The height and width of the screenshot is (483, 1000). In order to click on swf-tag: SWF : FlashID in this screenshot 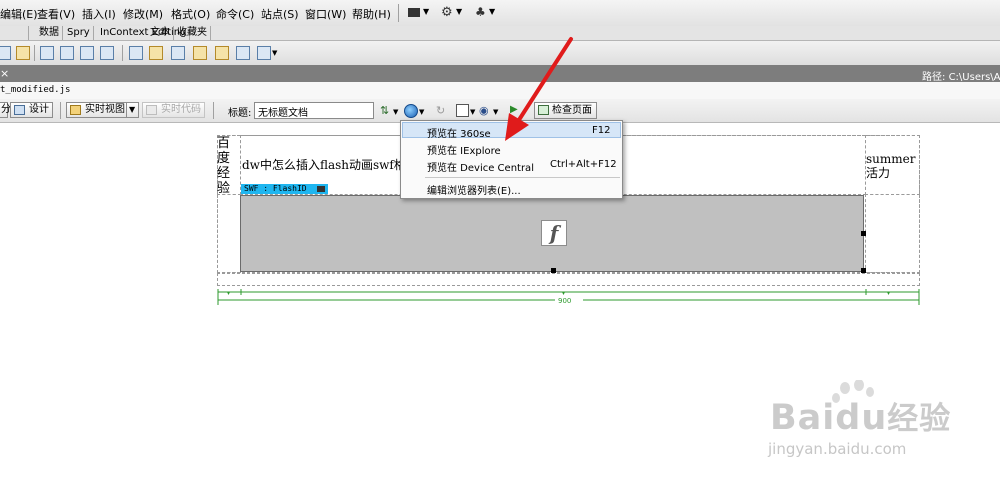, I will do `click(285, 189)`.